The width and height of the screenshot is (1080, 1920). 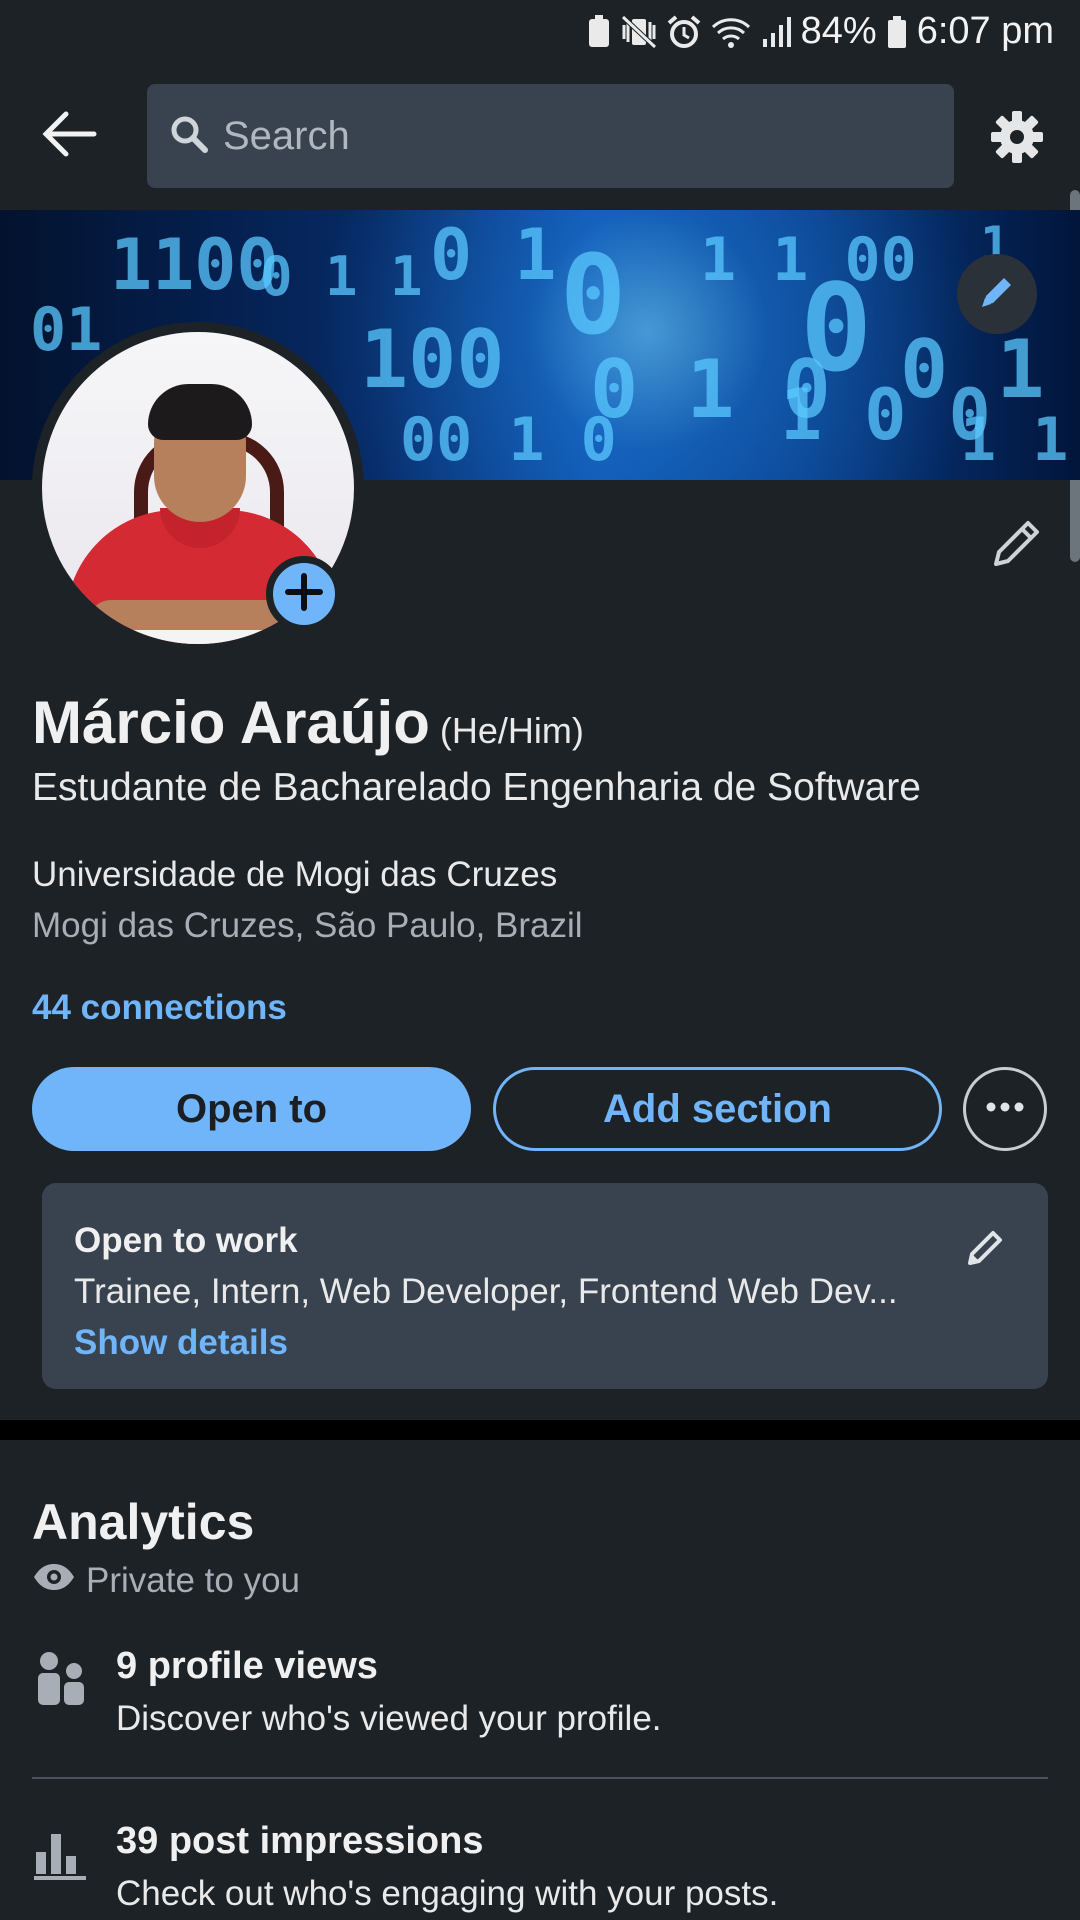 I want to click on gear-icon, so click(x=1017, y=137).